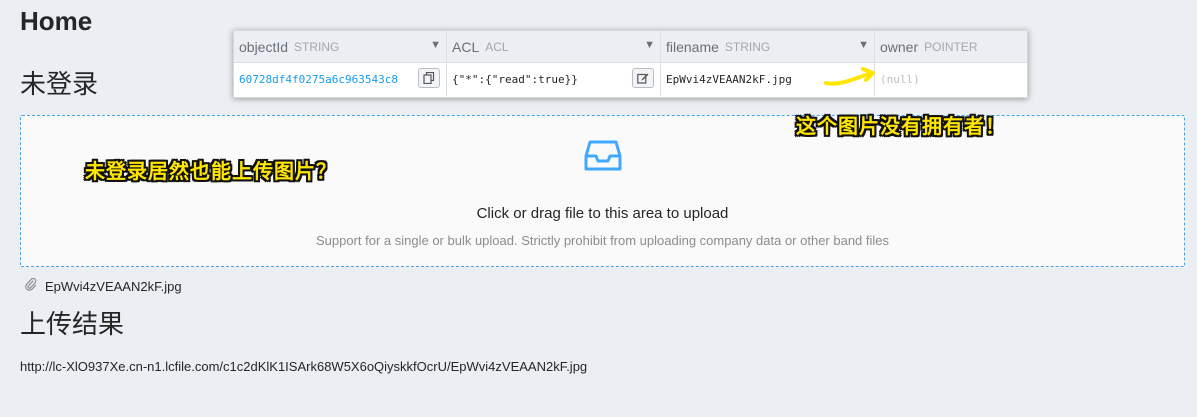  What do you see at coordinates (643, 78) in the screenshot?
I see `edit-icon` at bounding box center [643, 78].